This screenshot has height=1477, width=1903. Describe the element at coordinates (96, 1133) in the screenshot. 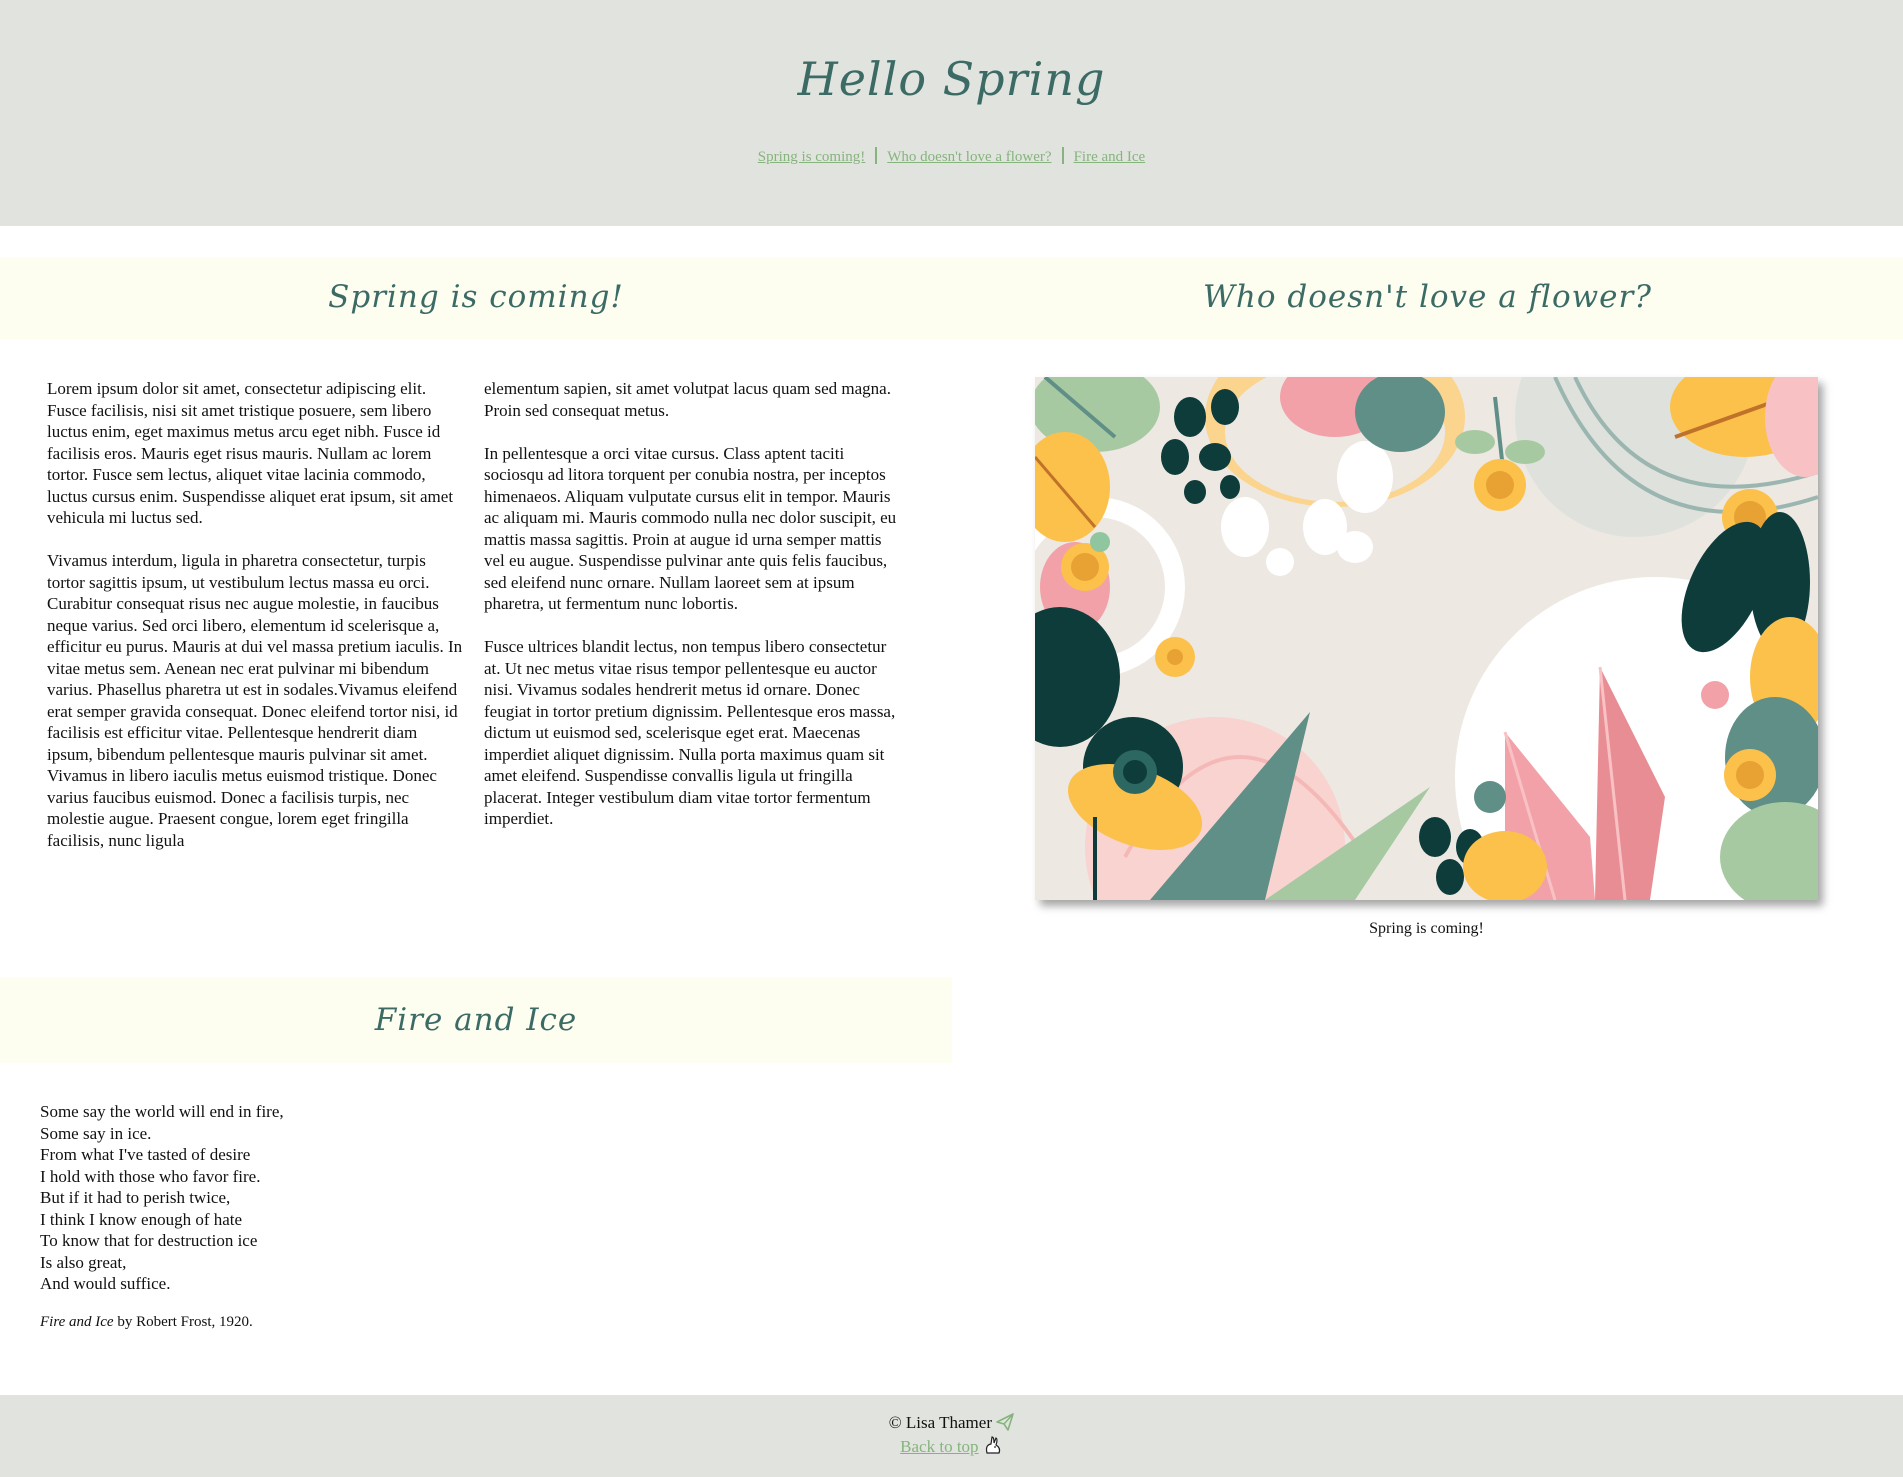

I see `poem-line: Some say in ice.` at that location.